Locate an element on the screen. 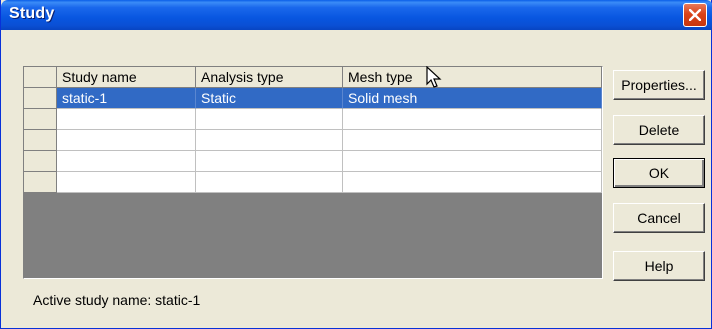  analysis-type-cell: Static is located at coordinates (269, 98).